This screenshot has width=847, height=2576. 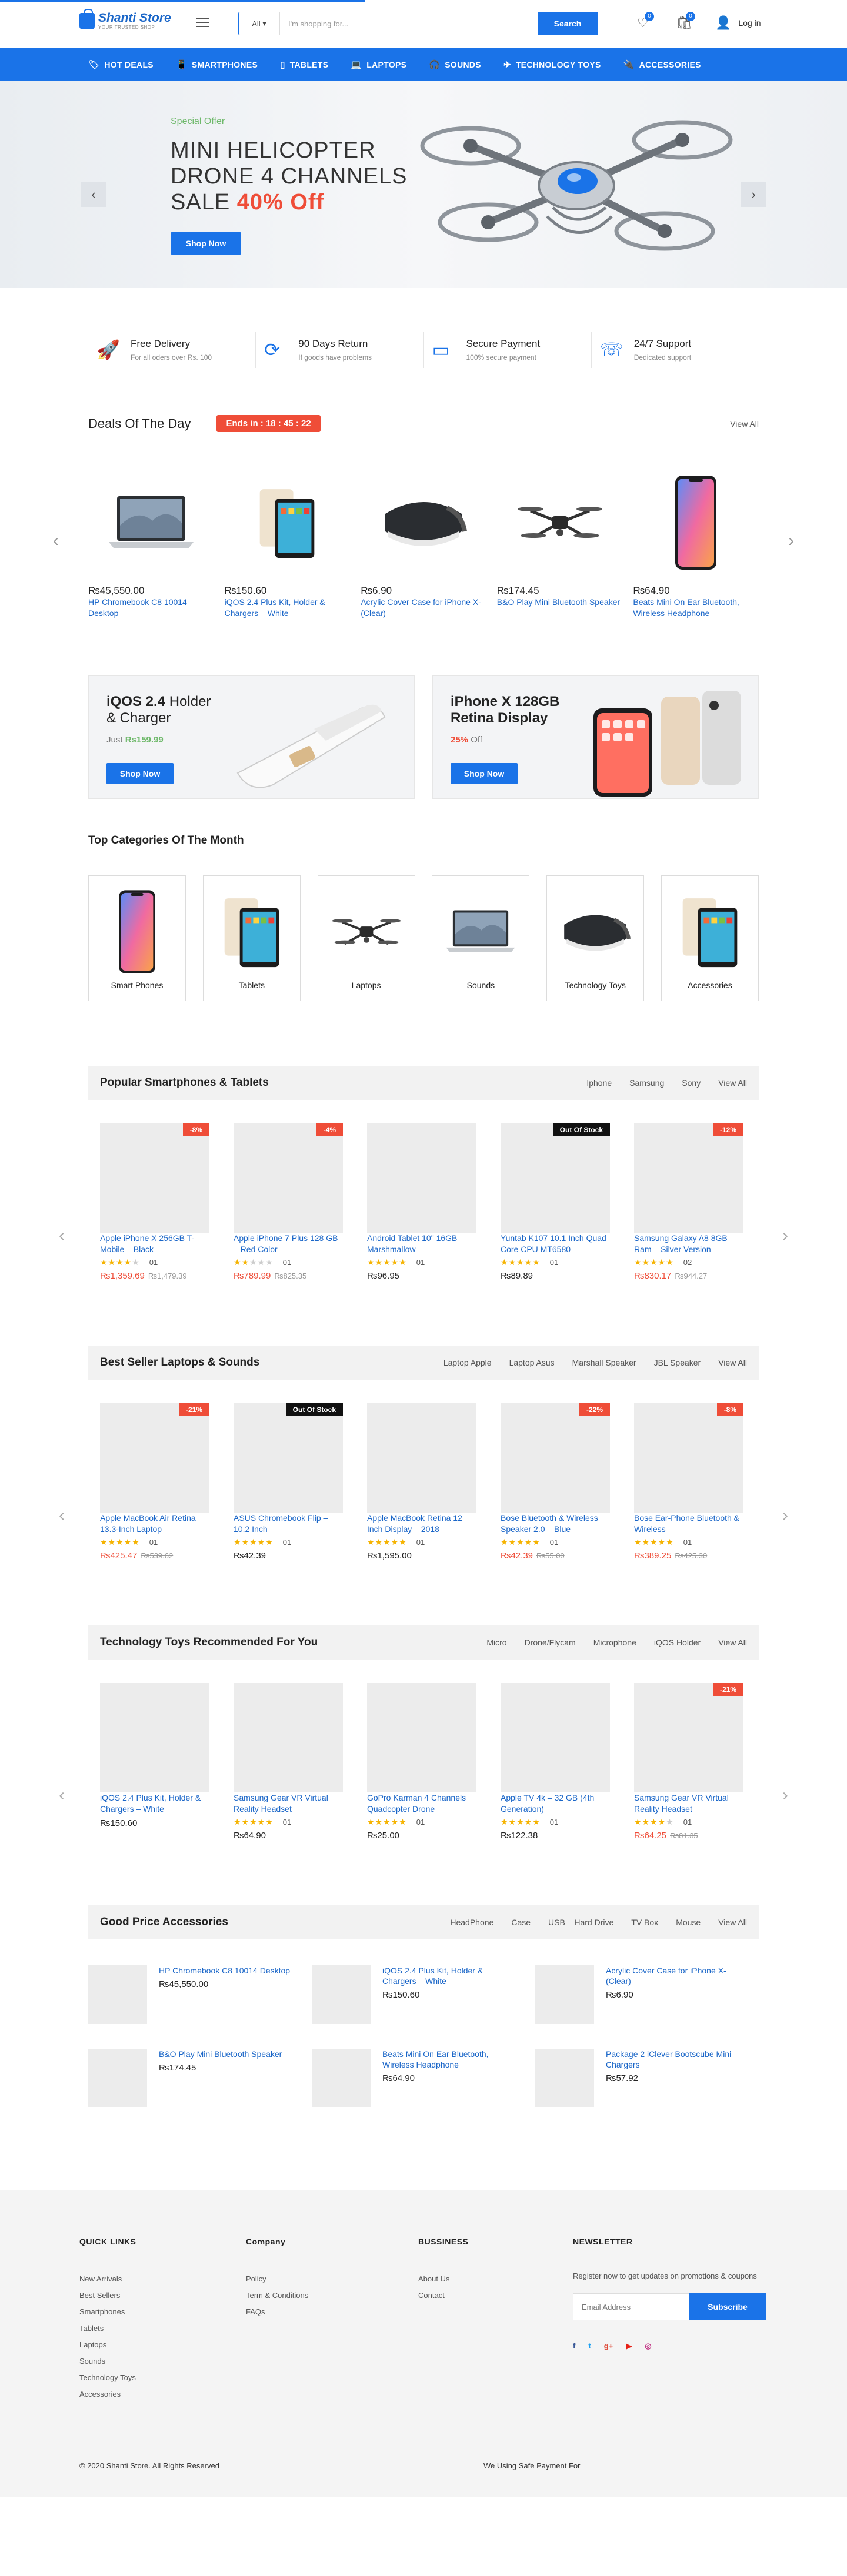 What do you see at coordinates (121, 64) in the screenshot?
I see `nav-item-hot-deals: 🏷 HOT DEALS` at bounding box center [121, 64].